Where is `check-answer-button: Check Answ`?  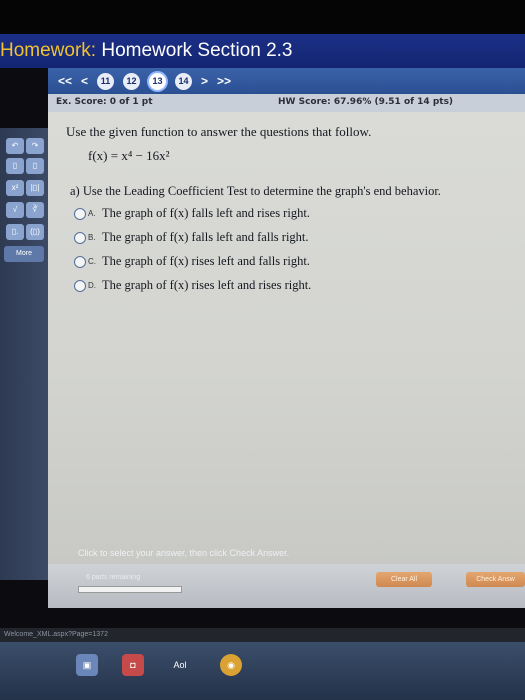 check-answer-button: Check Answ is located at coordinates (495, 579).